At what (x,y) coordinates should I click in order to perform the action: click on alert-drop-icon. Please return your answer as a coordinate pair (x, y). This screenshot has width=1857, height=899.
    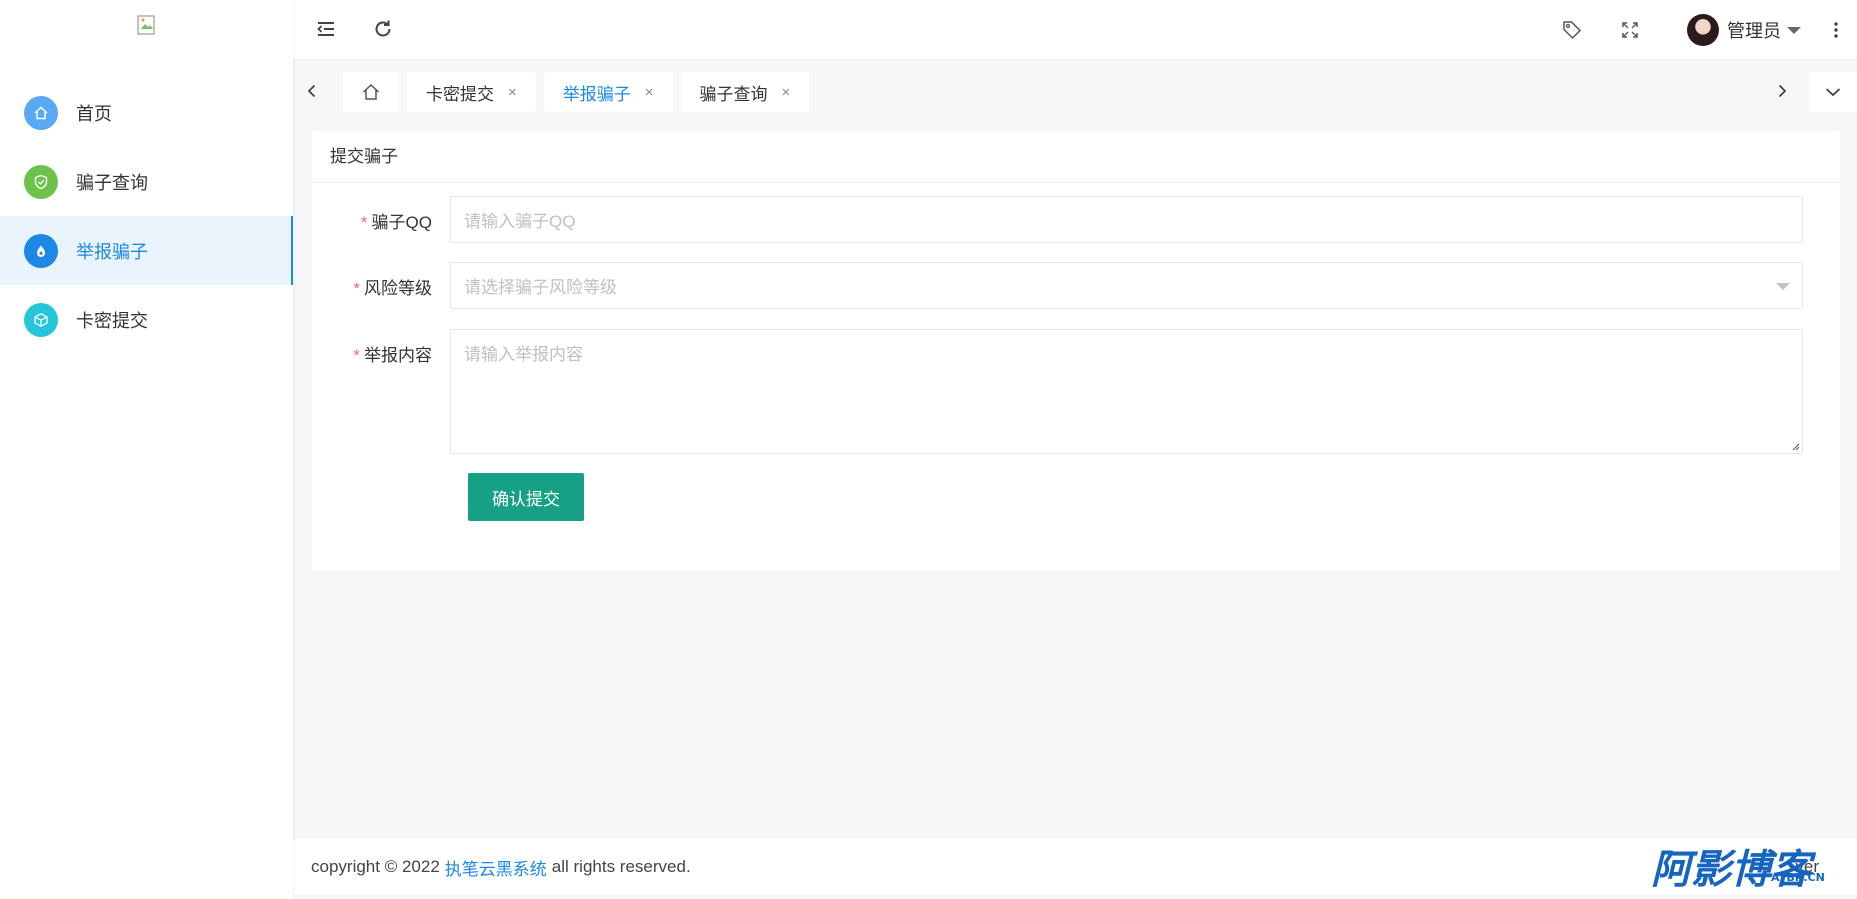
    Looking at the image, I should click on (41, 250).